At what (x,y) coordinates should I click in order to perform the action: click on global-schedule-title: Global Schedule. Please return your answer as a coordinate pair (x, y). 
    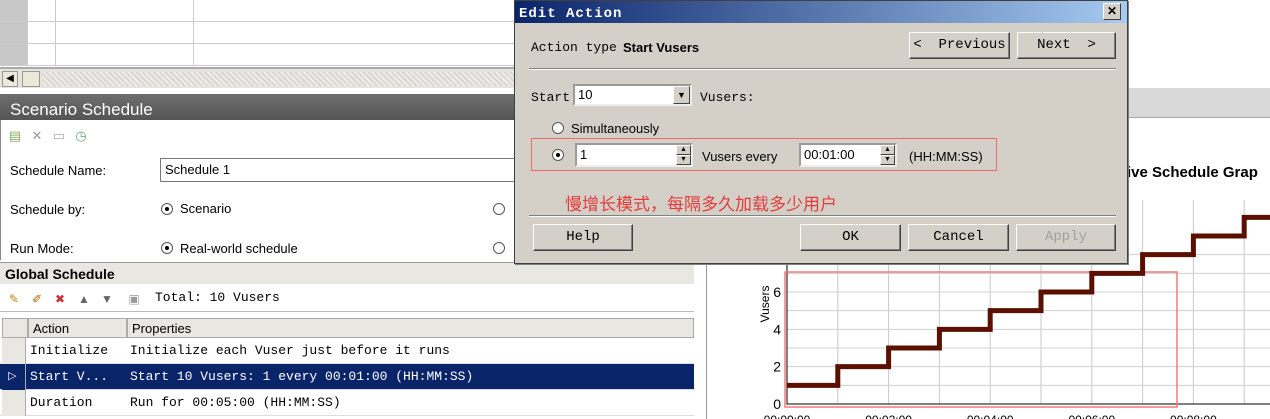
    Looking at the image, I should click on (60, 274).